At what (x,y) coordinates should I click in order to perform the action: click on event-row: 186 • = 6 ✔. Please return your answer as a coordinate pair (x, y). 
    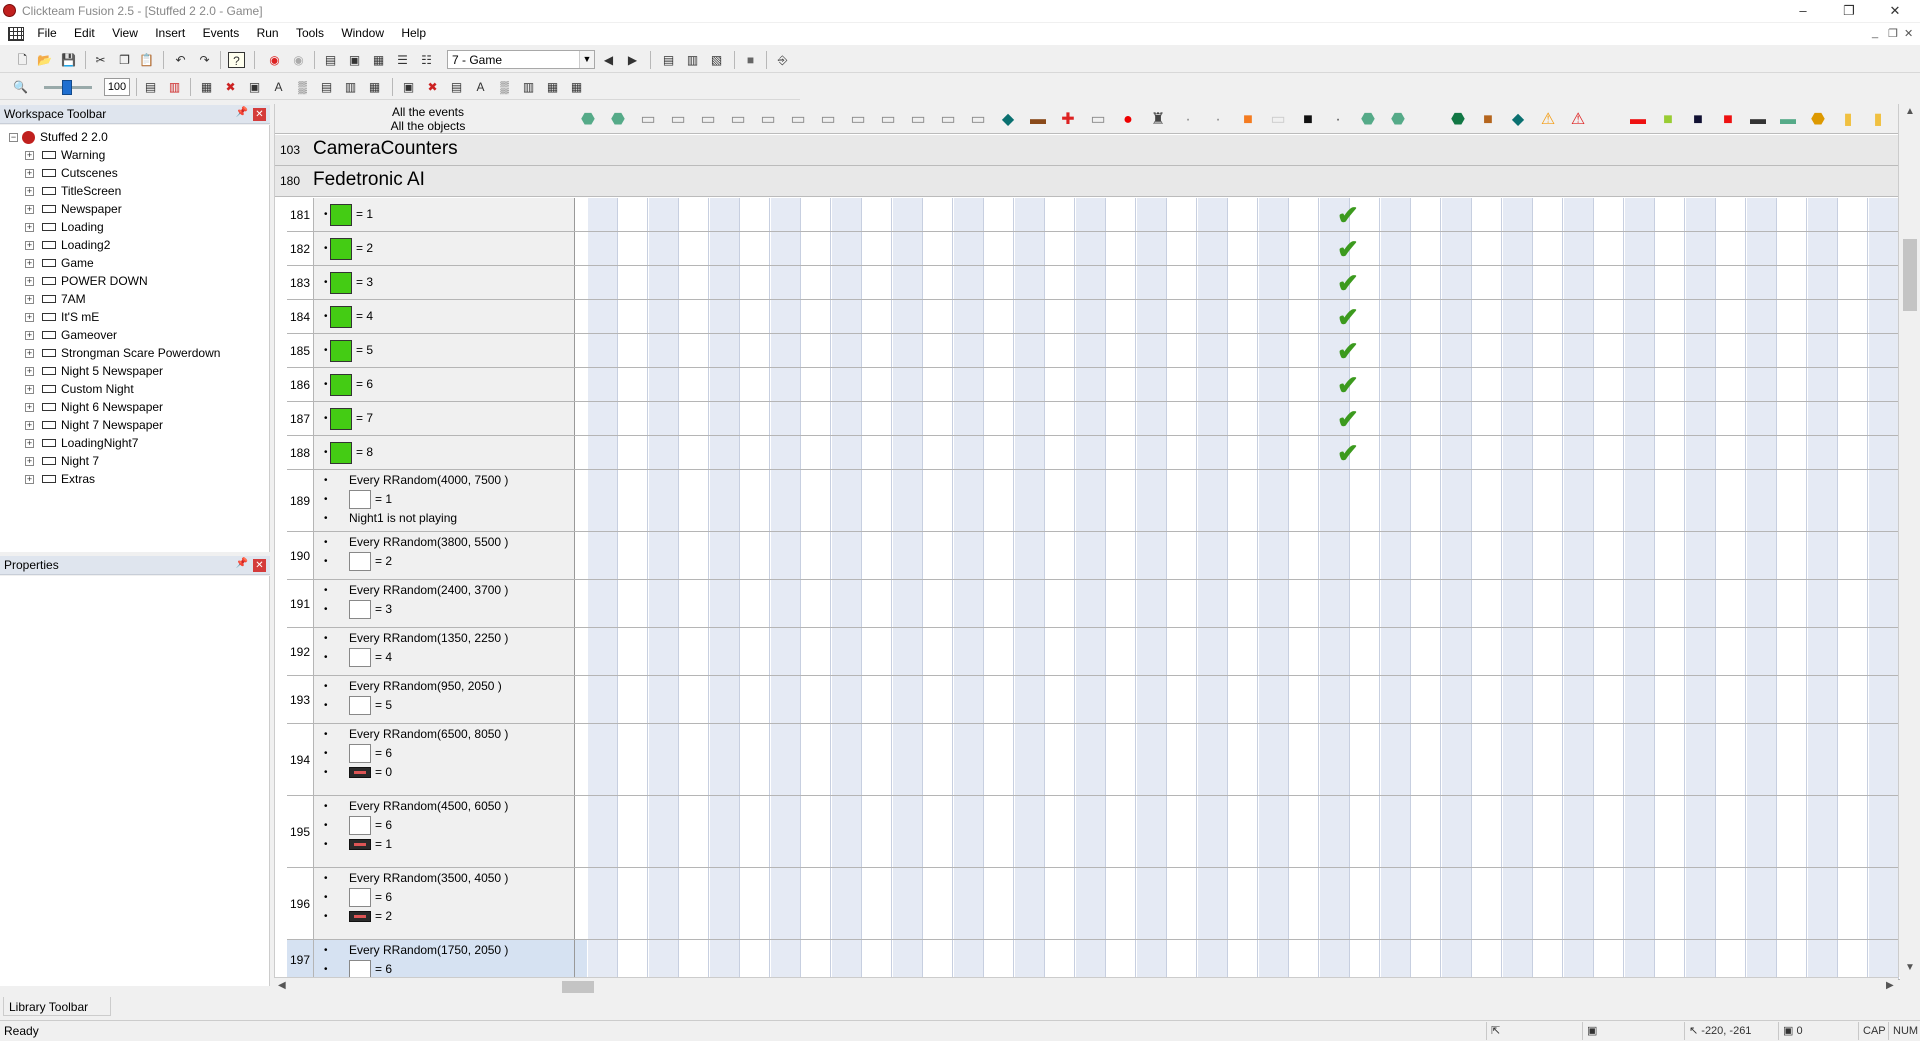
    Looking at the image, I should click on (1093, 385).